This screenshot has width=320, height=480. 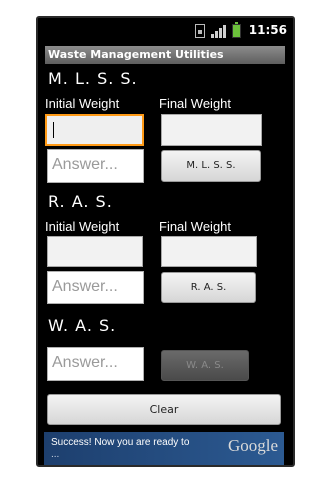 What do you see at coordinates (200, 31) in the screenshot?
I see `sim-card-icon` at bounding box center [200, 31].